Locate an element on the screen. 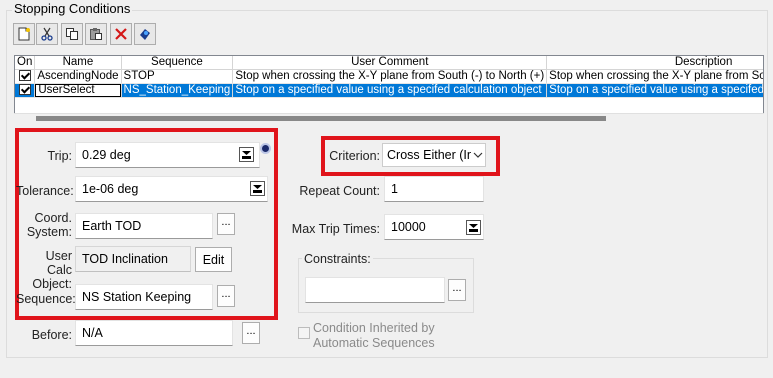  trip-value: 0.29 deg is located at coordinates (106, 155).